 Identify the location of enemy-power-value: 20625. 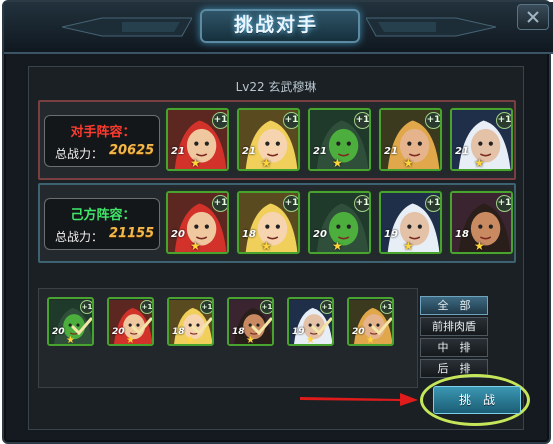
(132, 150).